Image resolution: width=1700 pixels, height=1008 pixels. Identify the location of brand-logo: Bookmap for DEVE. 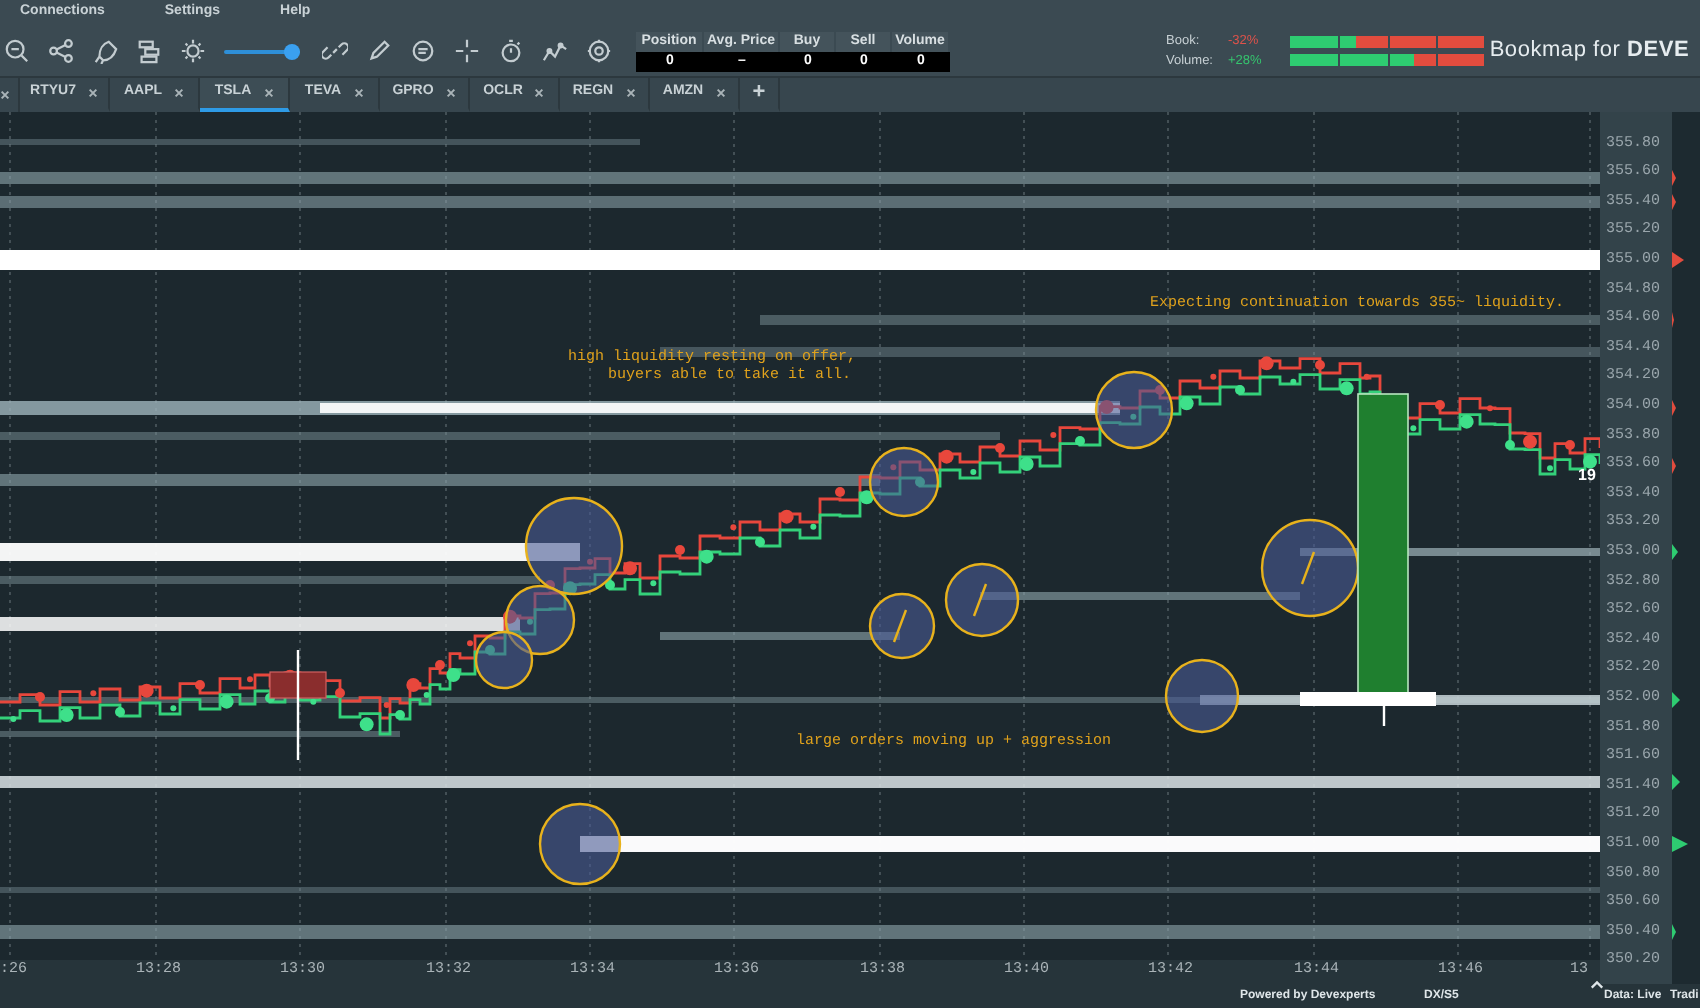
(1589, 51).